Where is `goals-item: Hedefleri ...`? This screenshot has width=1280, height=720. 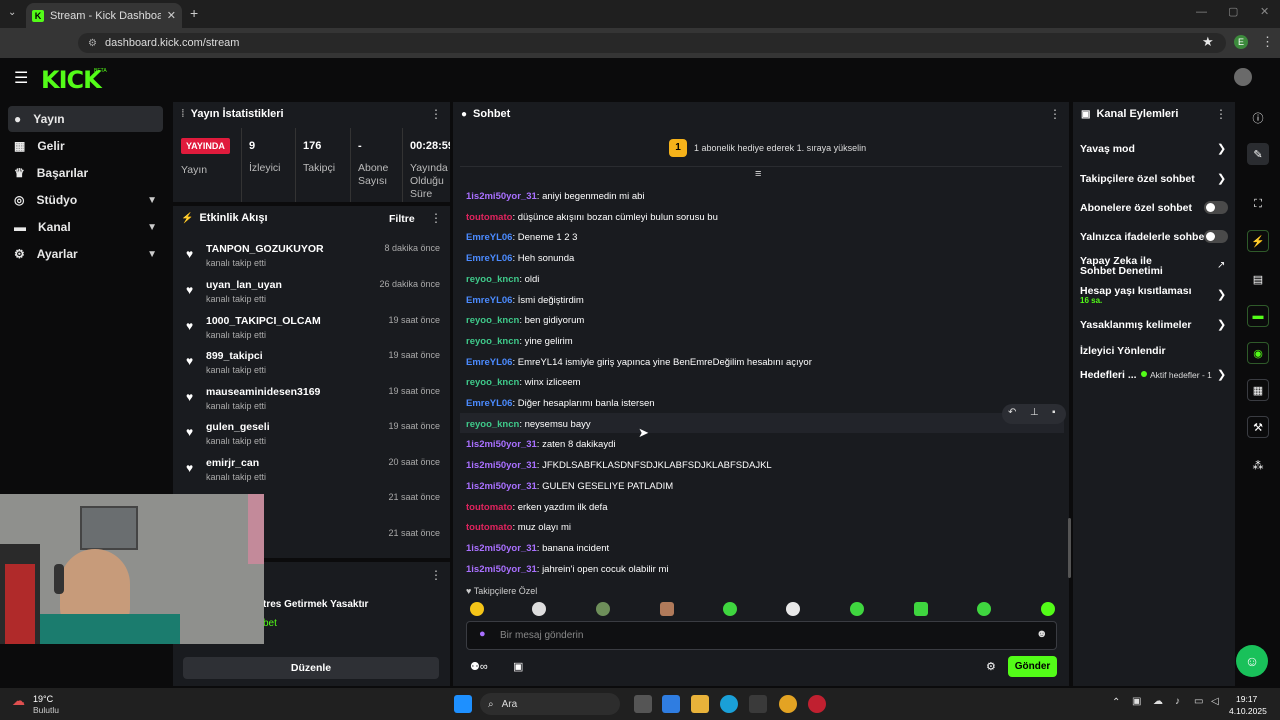
goals-item: Hedefleri ... is located at coordinates (1108, 375).